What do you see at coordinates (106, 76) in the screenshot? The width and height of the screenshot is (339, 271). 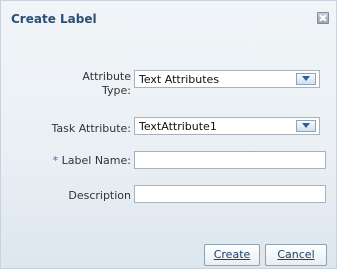 I see `attribute-type-label-line1: Attribute` at bounding box center [106, 76].